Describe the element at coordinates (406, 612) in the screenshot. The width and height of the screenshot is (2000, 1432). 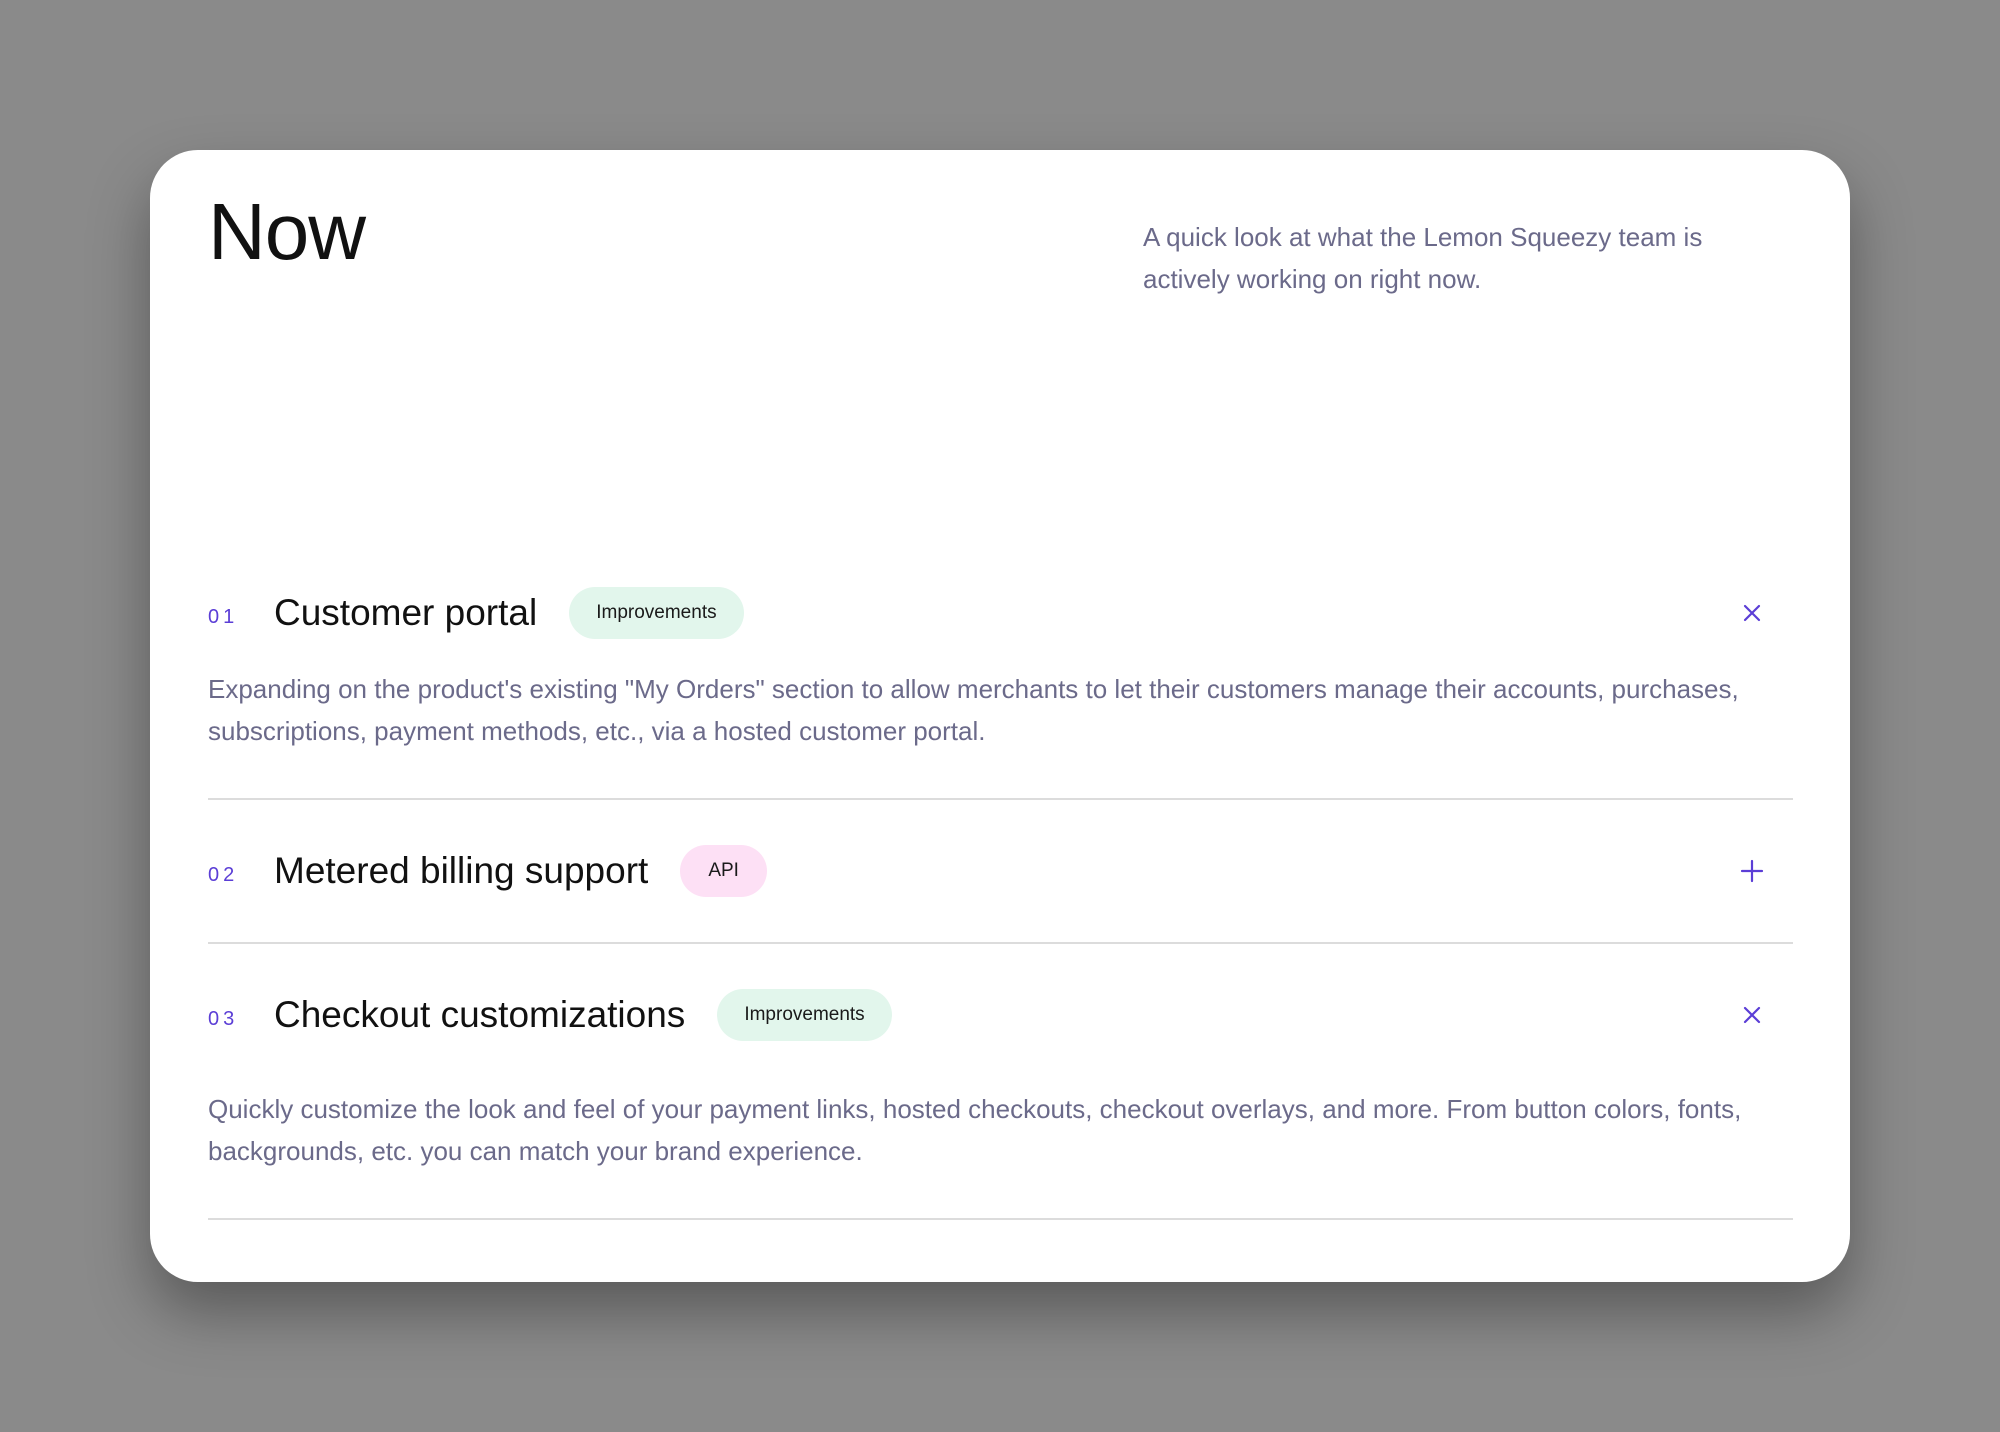
I see `item-title: Customer portal` at that location.